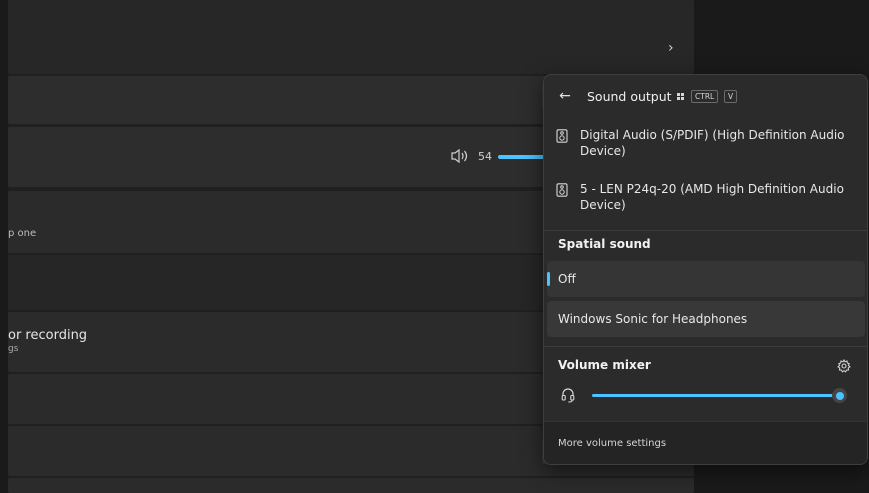 This screenshot has height=493, width=869. I want to click on hotkey-ctrl: CTRL, so click(705, 96).